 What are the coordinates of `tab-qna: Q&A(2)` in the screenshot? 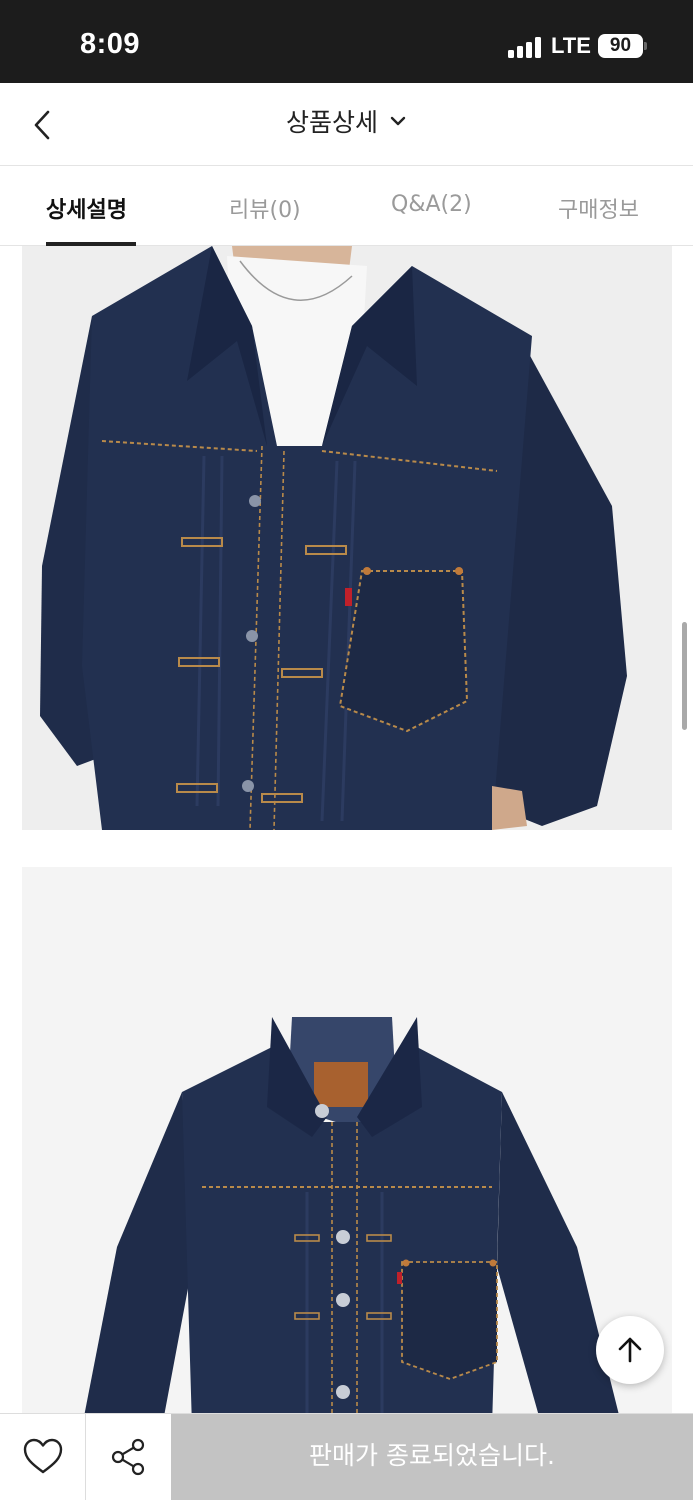 It's located at (431, 204).